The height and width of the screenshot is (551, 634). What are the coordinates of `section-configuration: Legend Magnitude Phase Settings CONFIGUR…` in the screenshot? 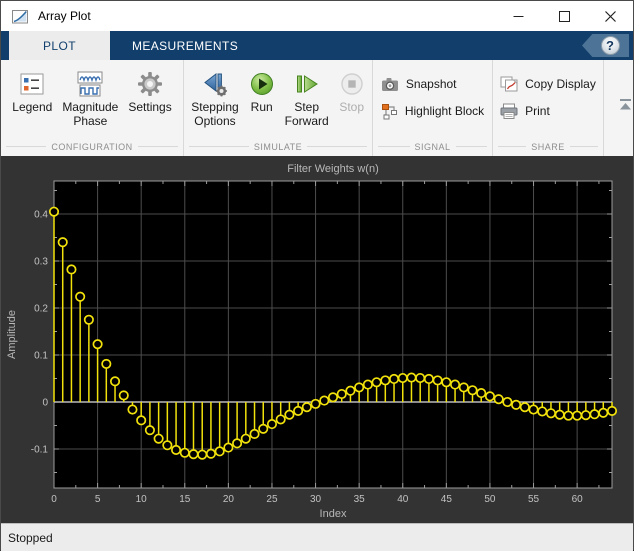 It's located at (92, 108).